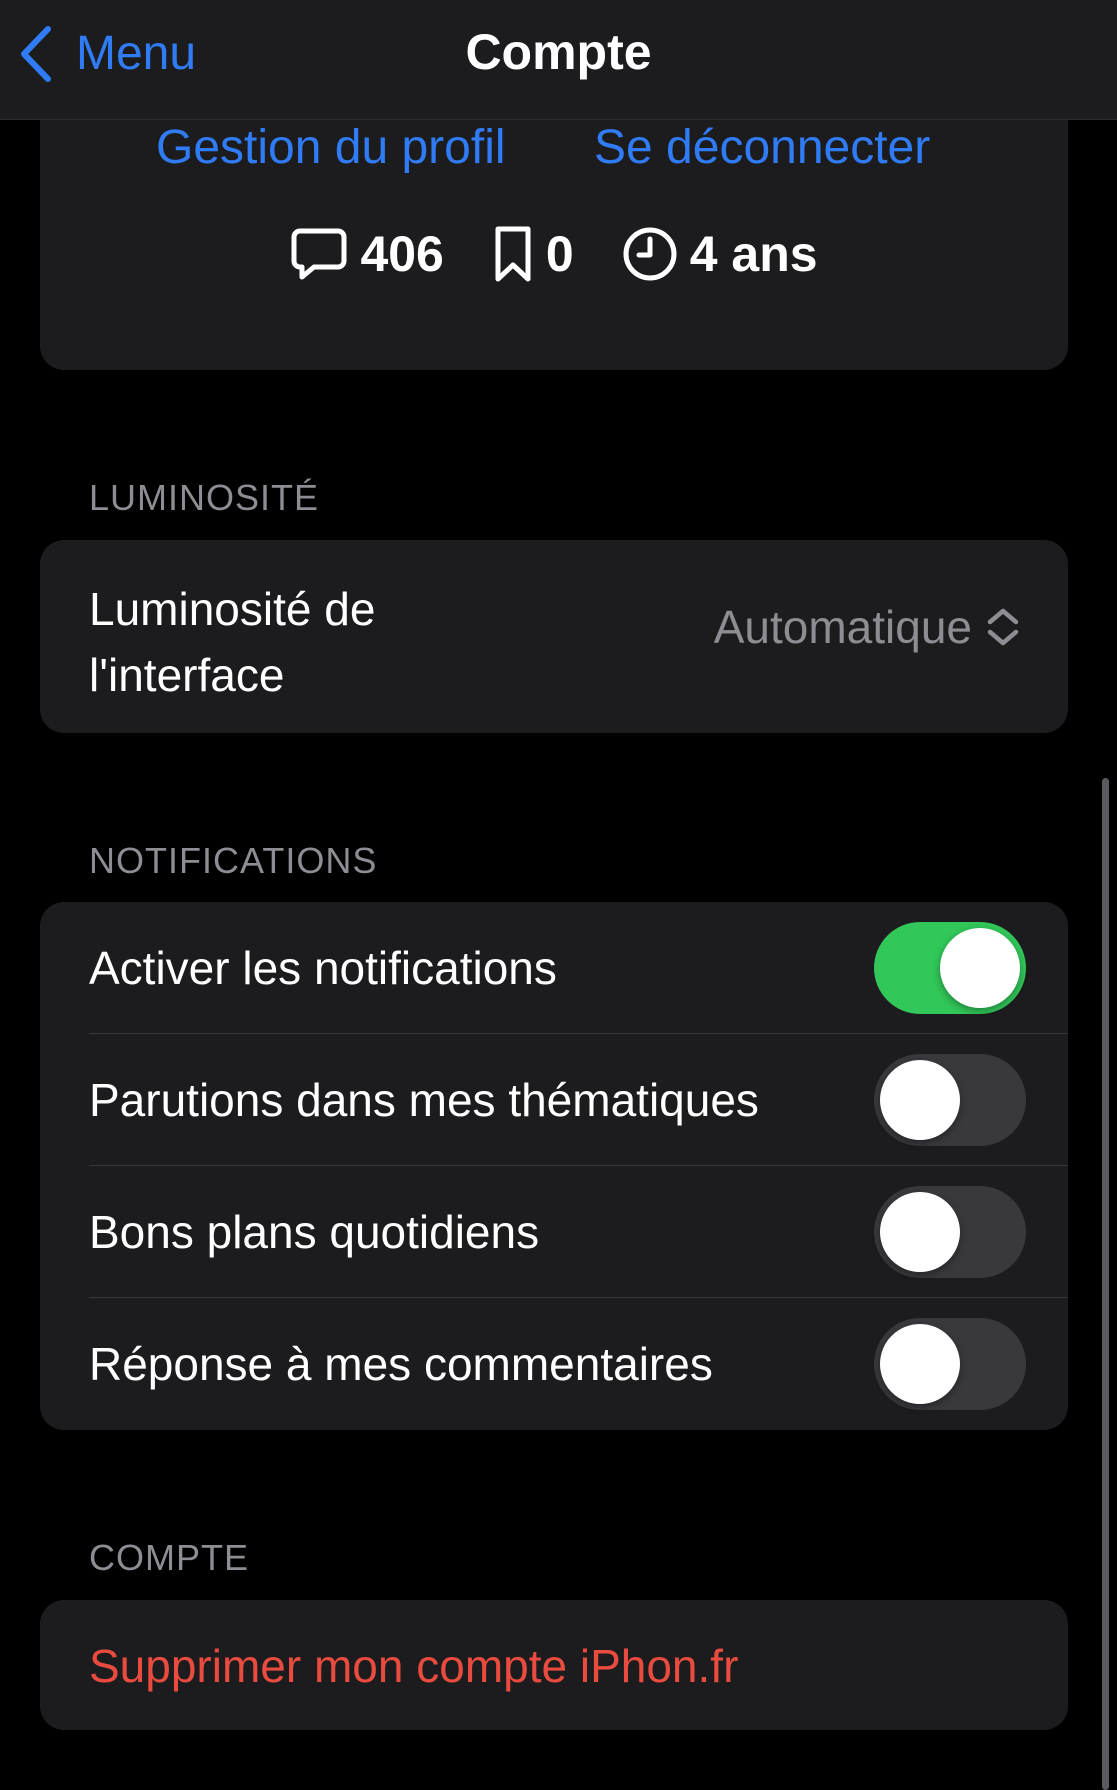  I want to click on member-since-value: 4 ans, so click(753, 254).